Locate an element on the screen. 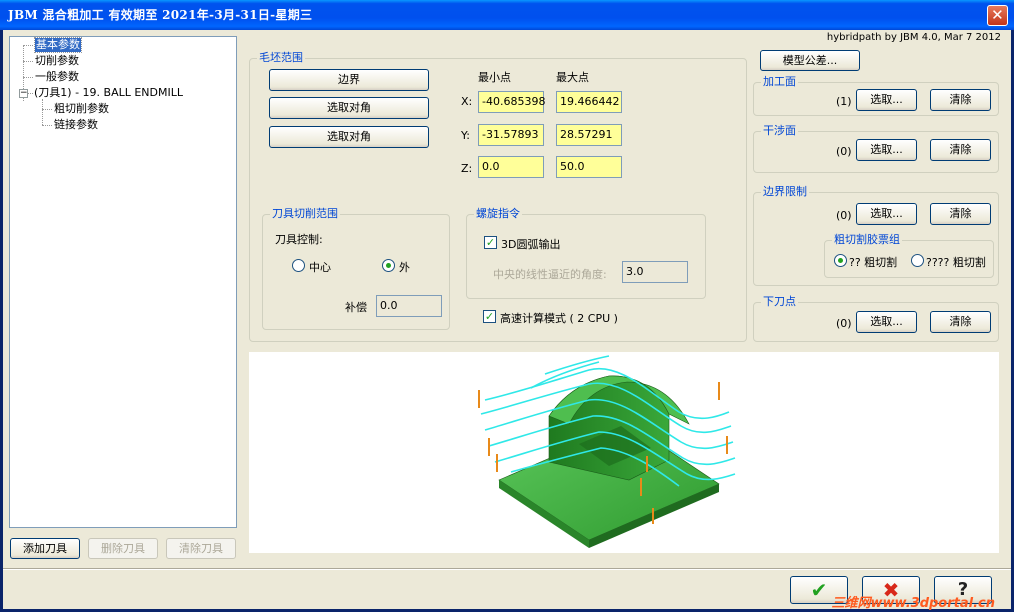 The width and height of the screenshot is (1014, 612). window-title: JBM 混合粗加工 有效期至 2021年-3月-31日-星期三 is located at coordinates (160, 15).